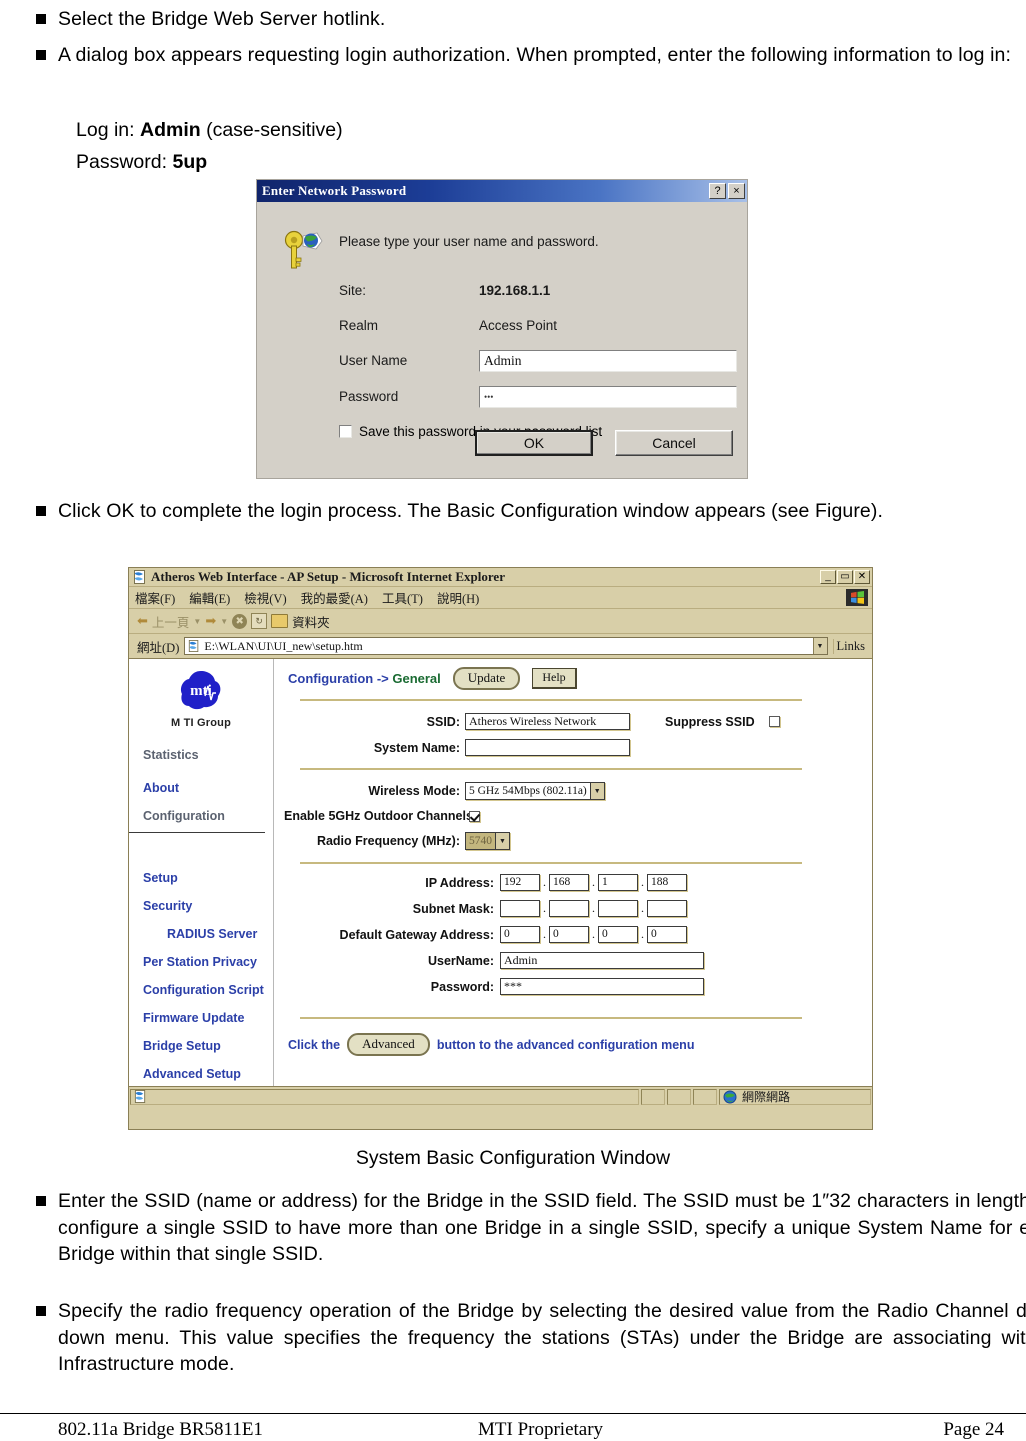 This screenshot has width=1026, height=1441. Describe the element at coordinates (547, 721) in the screenshot. I see `ssid-input: Atheros Wireless Network` at that location.